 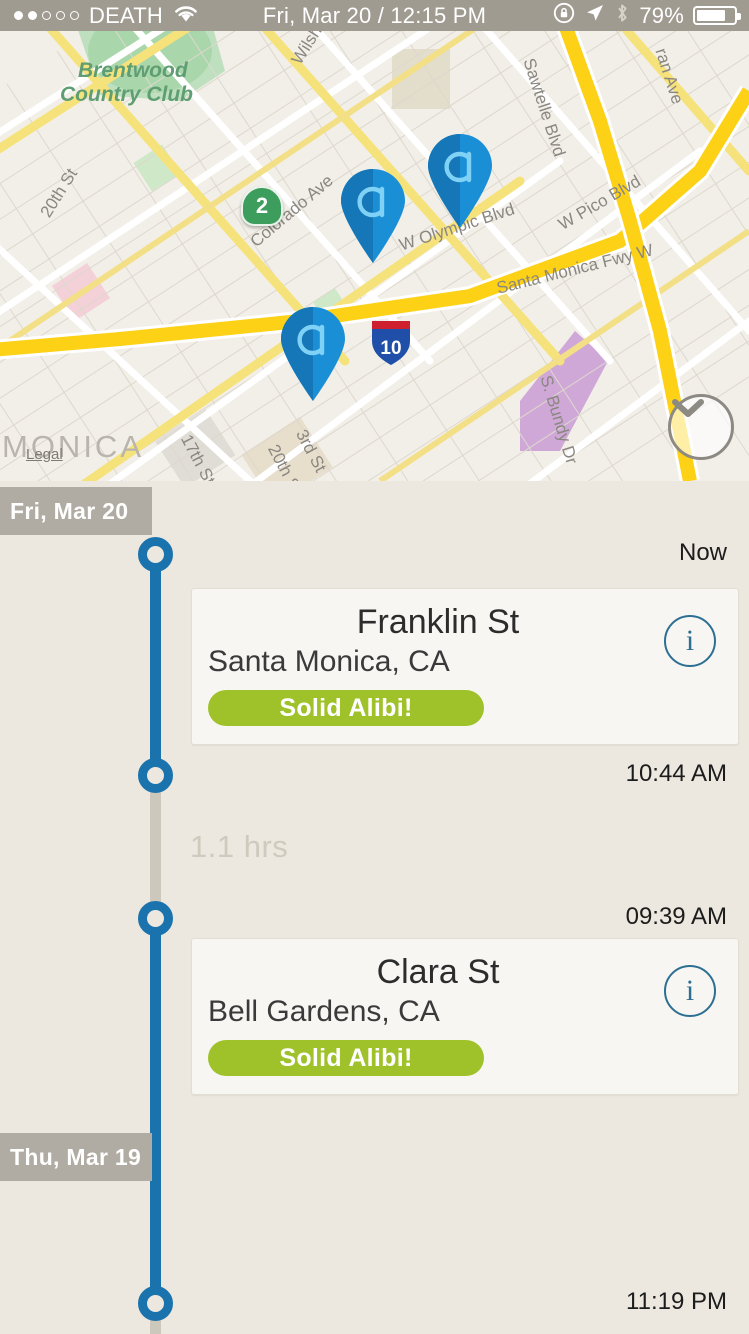 What do you see at coordinates (126, 15) in the screenshot?
I see `carrier-name: DEATH` at bounding box center [126, 15].